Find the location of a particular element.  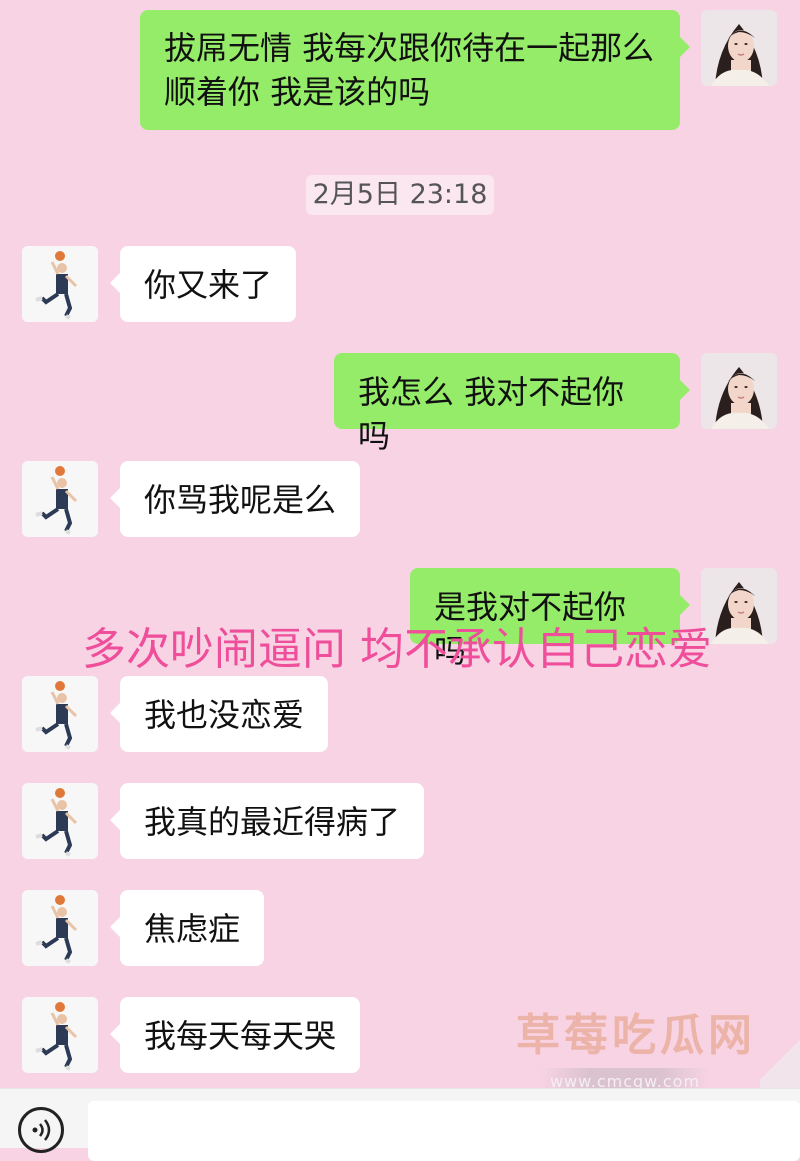

corner-decoration is located at coordinates (780, 1060).